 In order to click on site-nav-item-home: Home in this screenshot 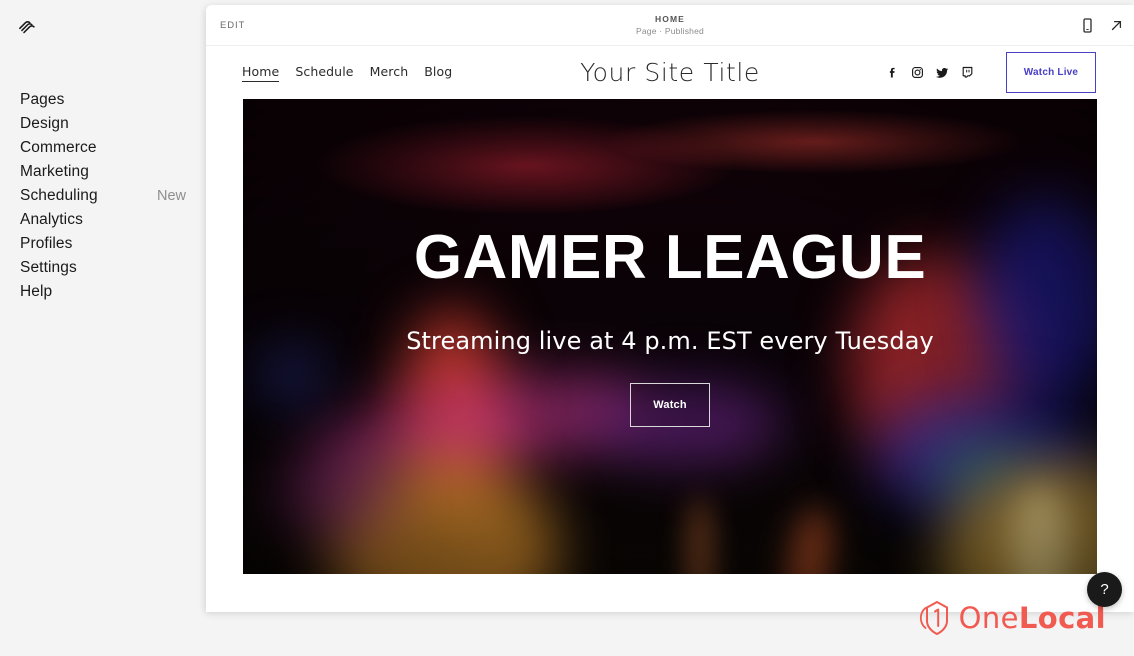, I will do `click(261, 73)`.